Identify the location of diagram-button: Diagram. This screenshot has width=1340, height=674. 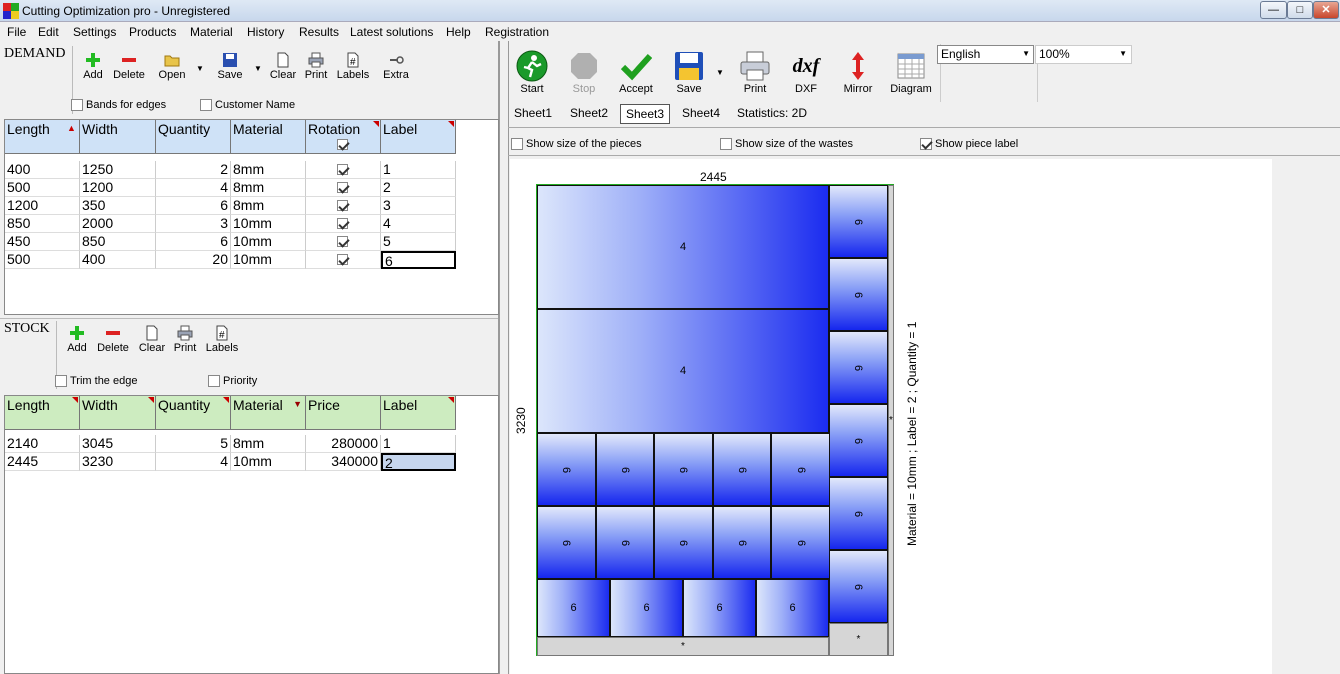
(911, 72).